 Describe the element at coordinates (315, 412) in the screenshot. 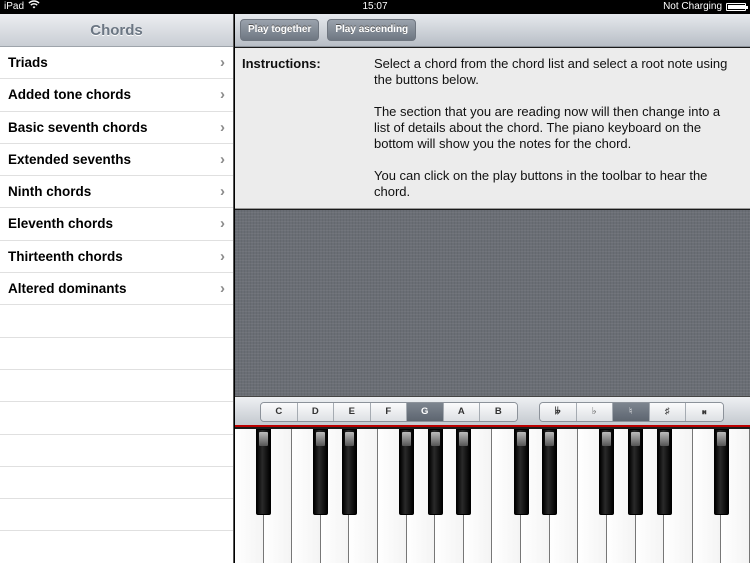

I see `root-note-segment: D` at that location.